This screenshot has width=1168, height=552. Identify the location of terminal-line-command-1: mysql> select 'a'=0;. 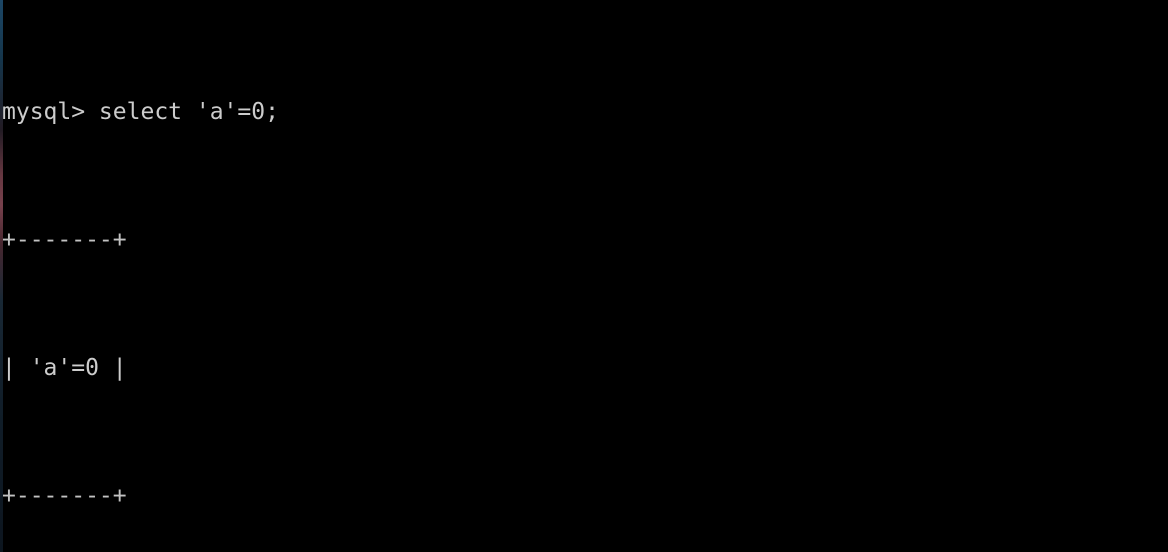
(140, 112).